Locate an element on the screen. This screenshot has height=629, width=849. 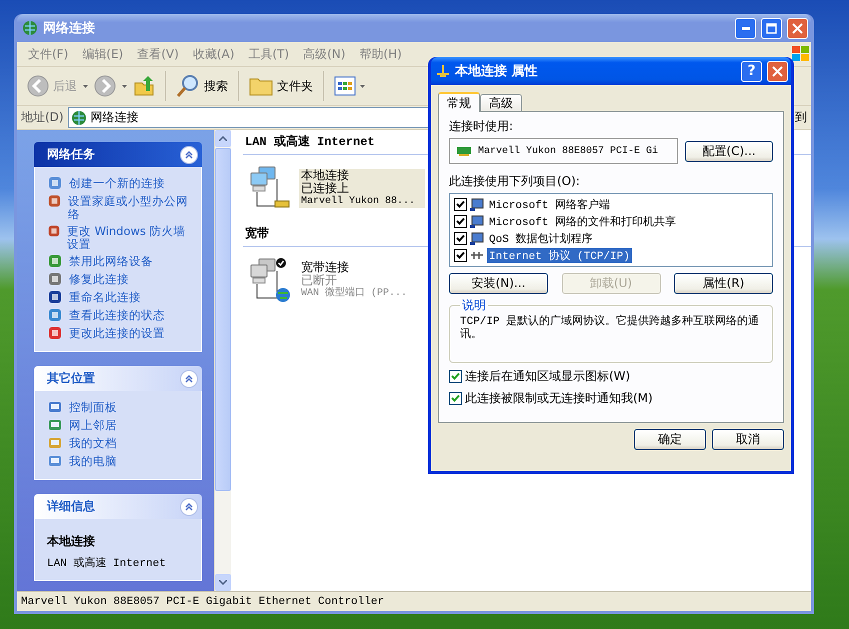
maximize-icon is located at coordinates (771, 28).